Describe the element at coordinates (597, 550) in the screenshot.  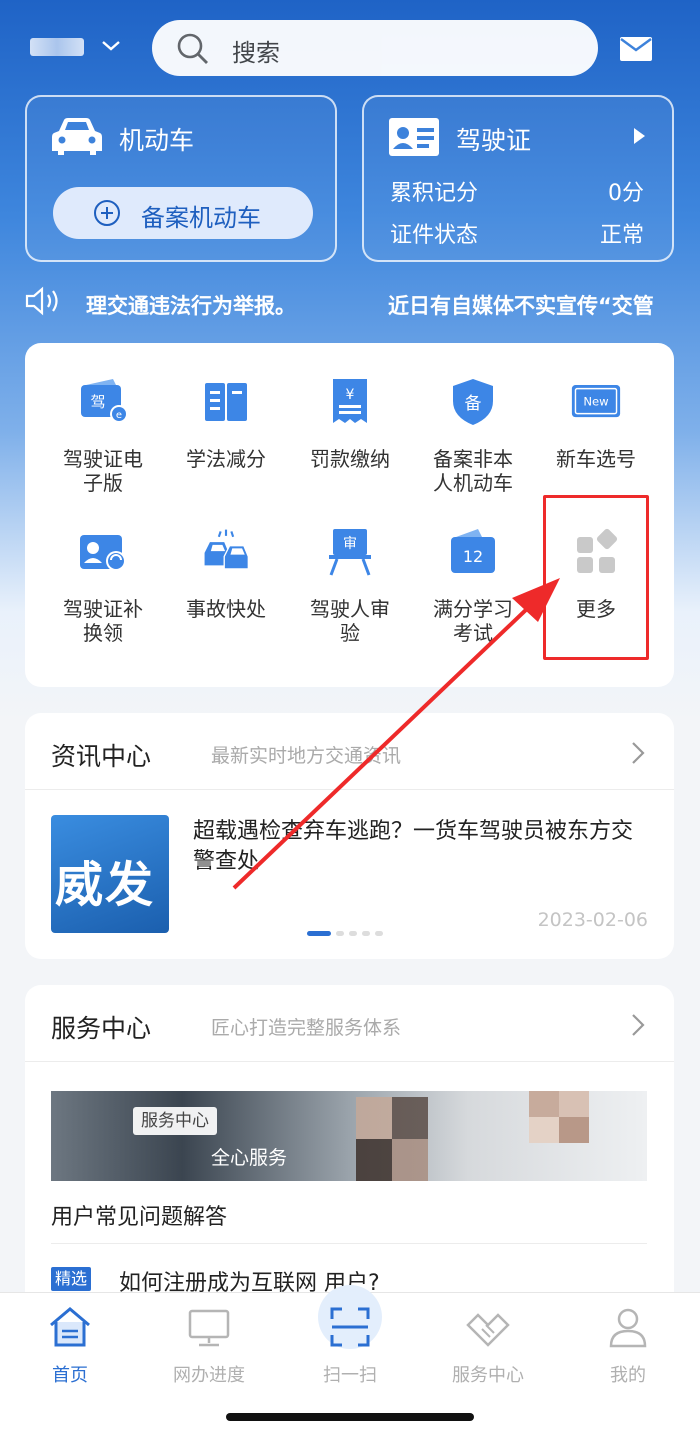
I see `more-grid-icon` at that location.